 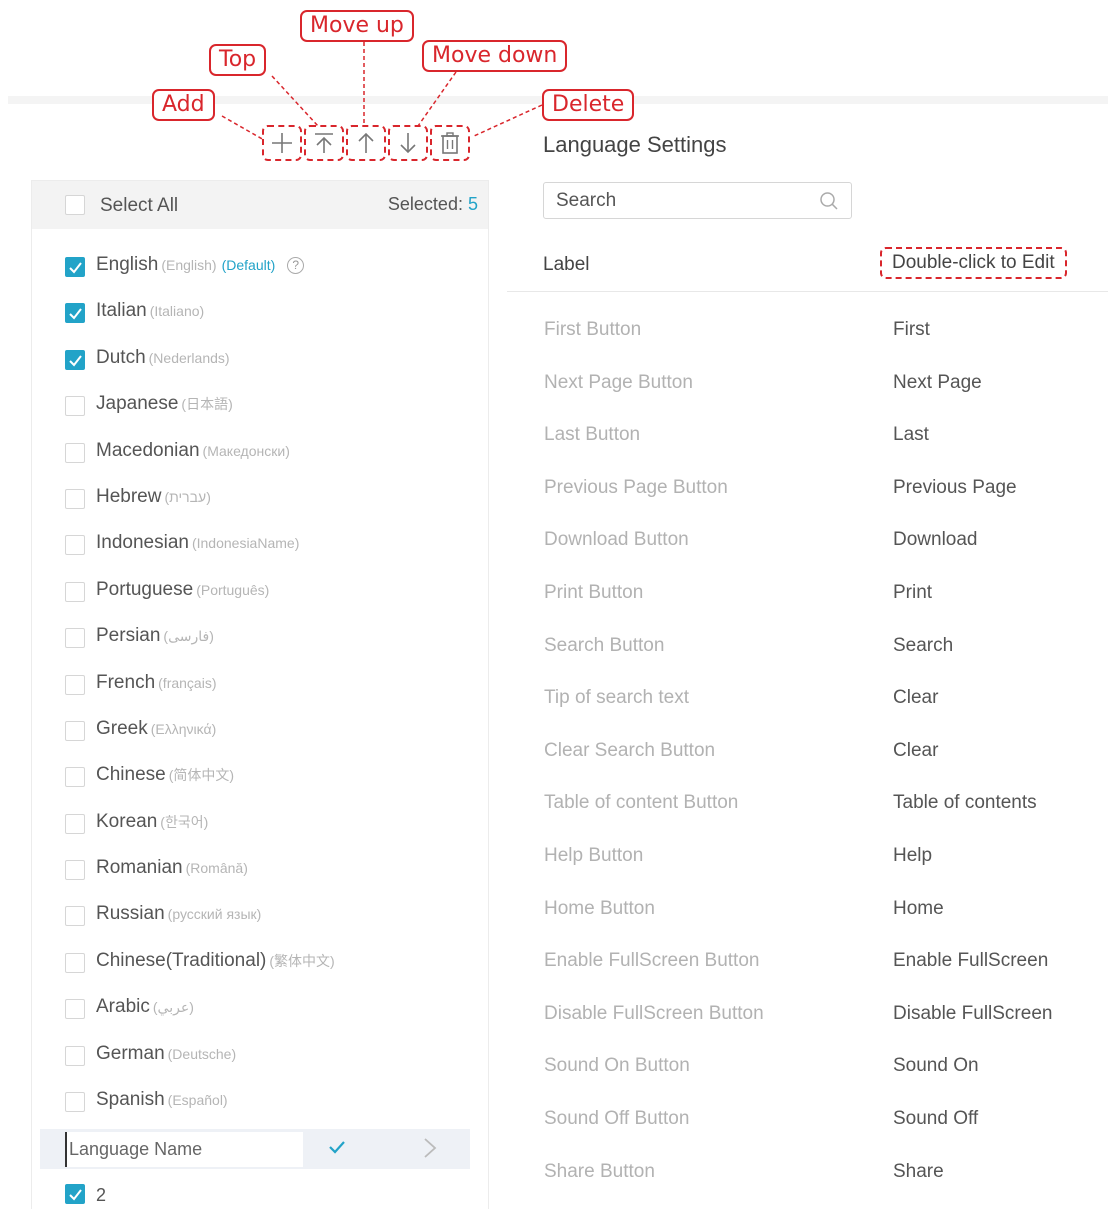 What do you see at coordinates (935, 1119) in the screenshot?
I see `setting-value: Sound Off` at bounding box center [935, 1119].